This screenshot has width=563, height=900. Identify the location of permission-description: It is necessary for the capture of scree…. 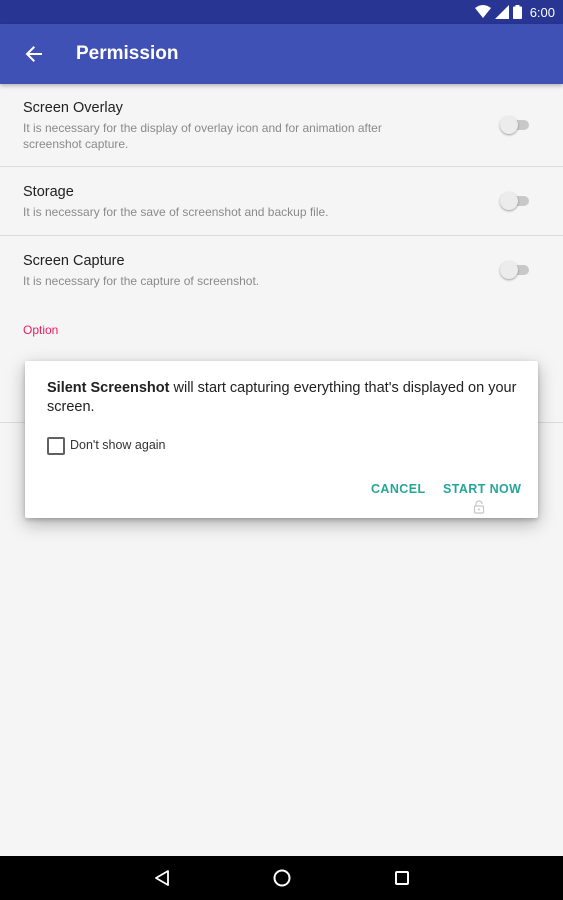
(141, 281).